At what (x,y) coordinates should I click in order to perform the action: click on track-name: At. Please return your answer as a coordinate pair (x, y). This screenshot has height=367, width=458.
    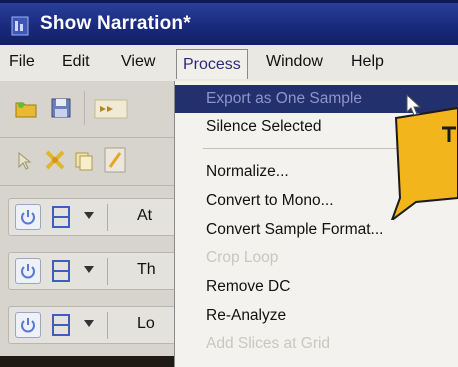
    Looking at the image, I should click on (144, 216).